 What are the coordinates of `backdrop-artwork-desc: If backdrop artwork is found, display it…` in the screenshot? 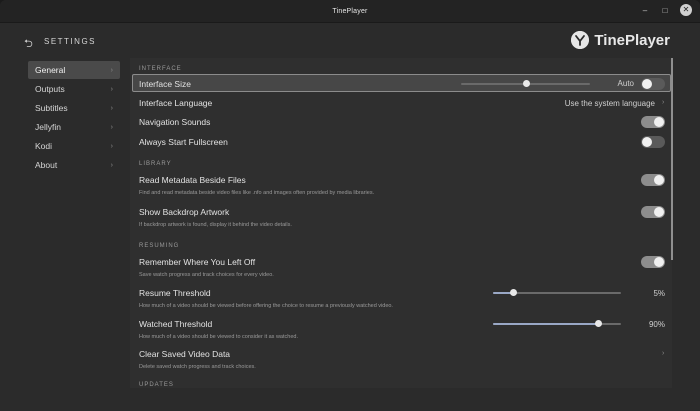 It's located at (215, 225).